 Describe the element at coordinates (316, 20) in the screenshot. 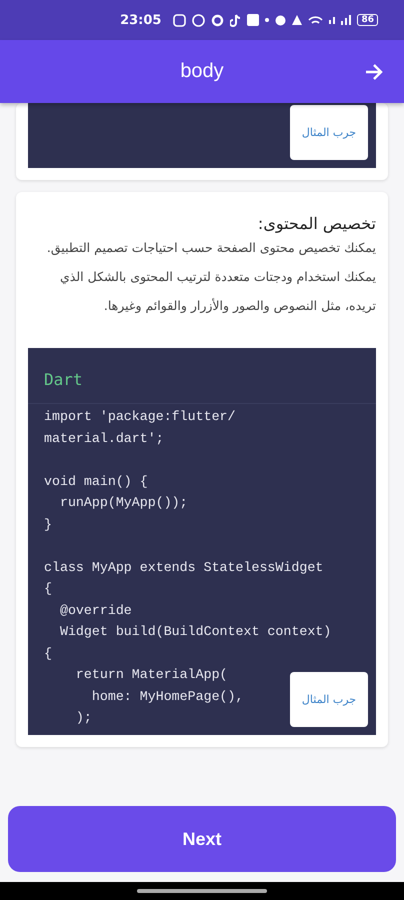

I see `wifi-icon` at that location.